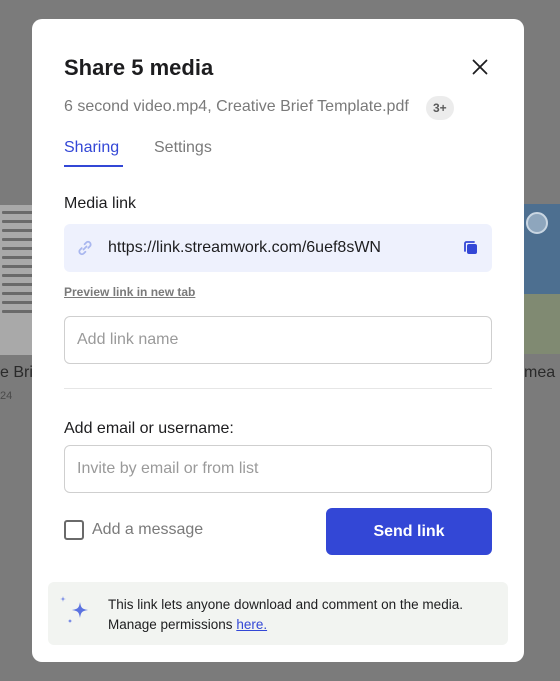 The image size is (560, 681). I want to click on link-icon, so click(85, 248).